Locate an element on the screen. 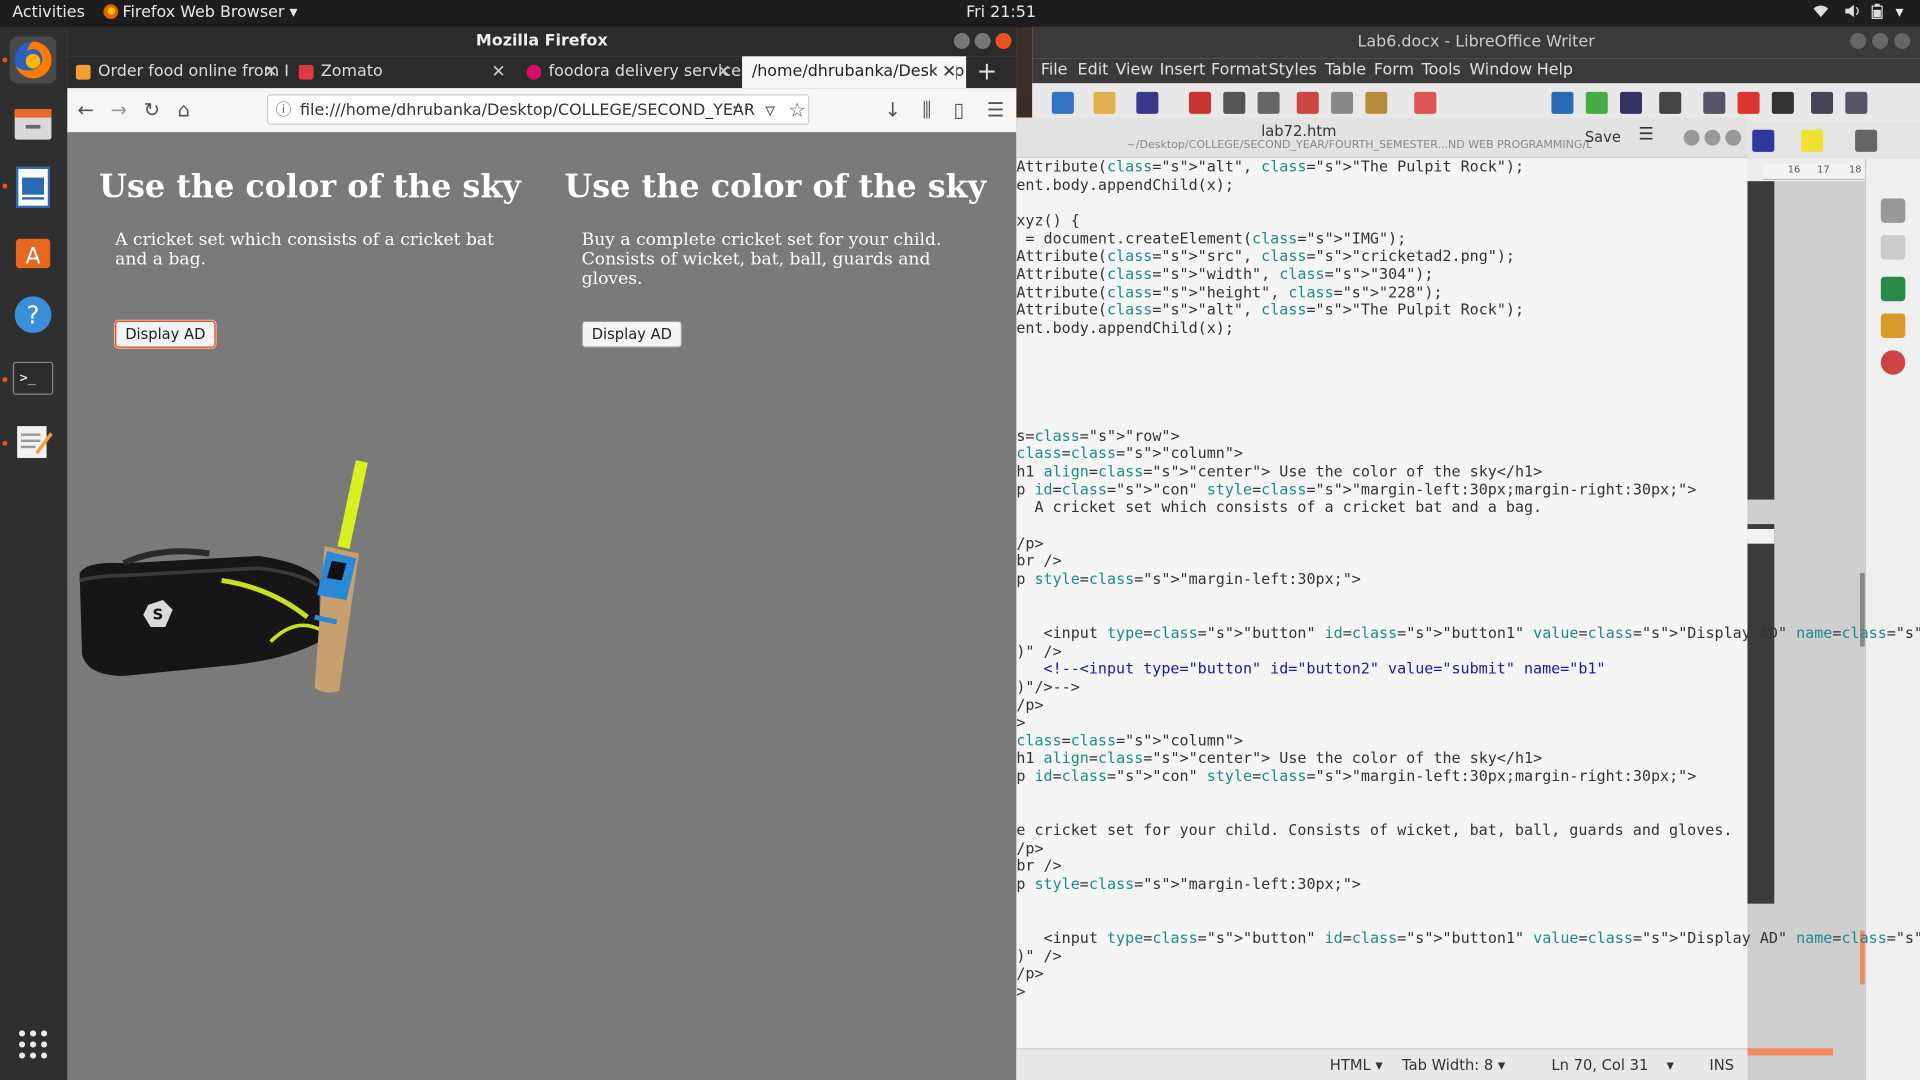  page-actions-icon: ··· is located at coordinates (741, 107).